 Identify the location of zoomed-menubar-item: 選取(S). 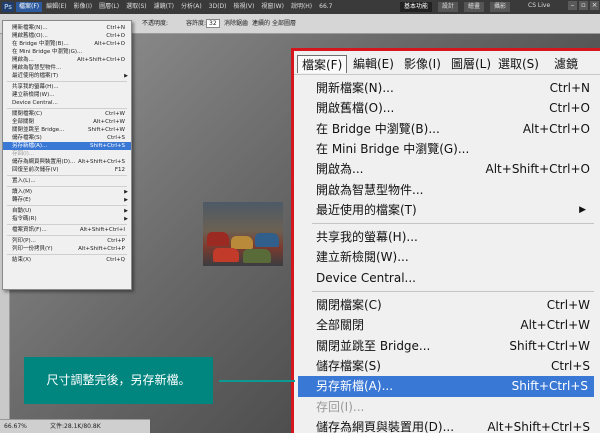
(518, 64).